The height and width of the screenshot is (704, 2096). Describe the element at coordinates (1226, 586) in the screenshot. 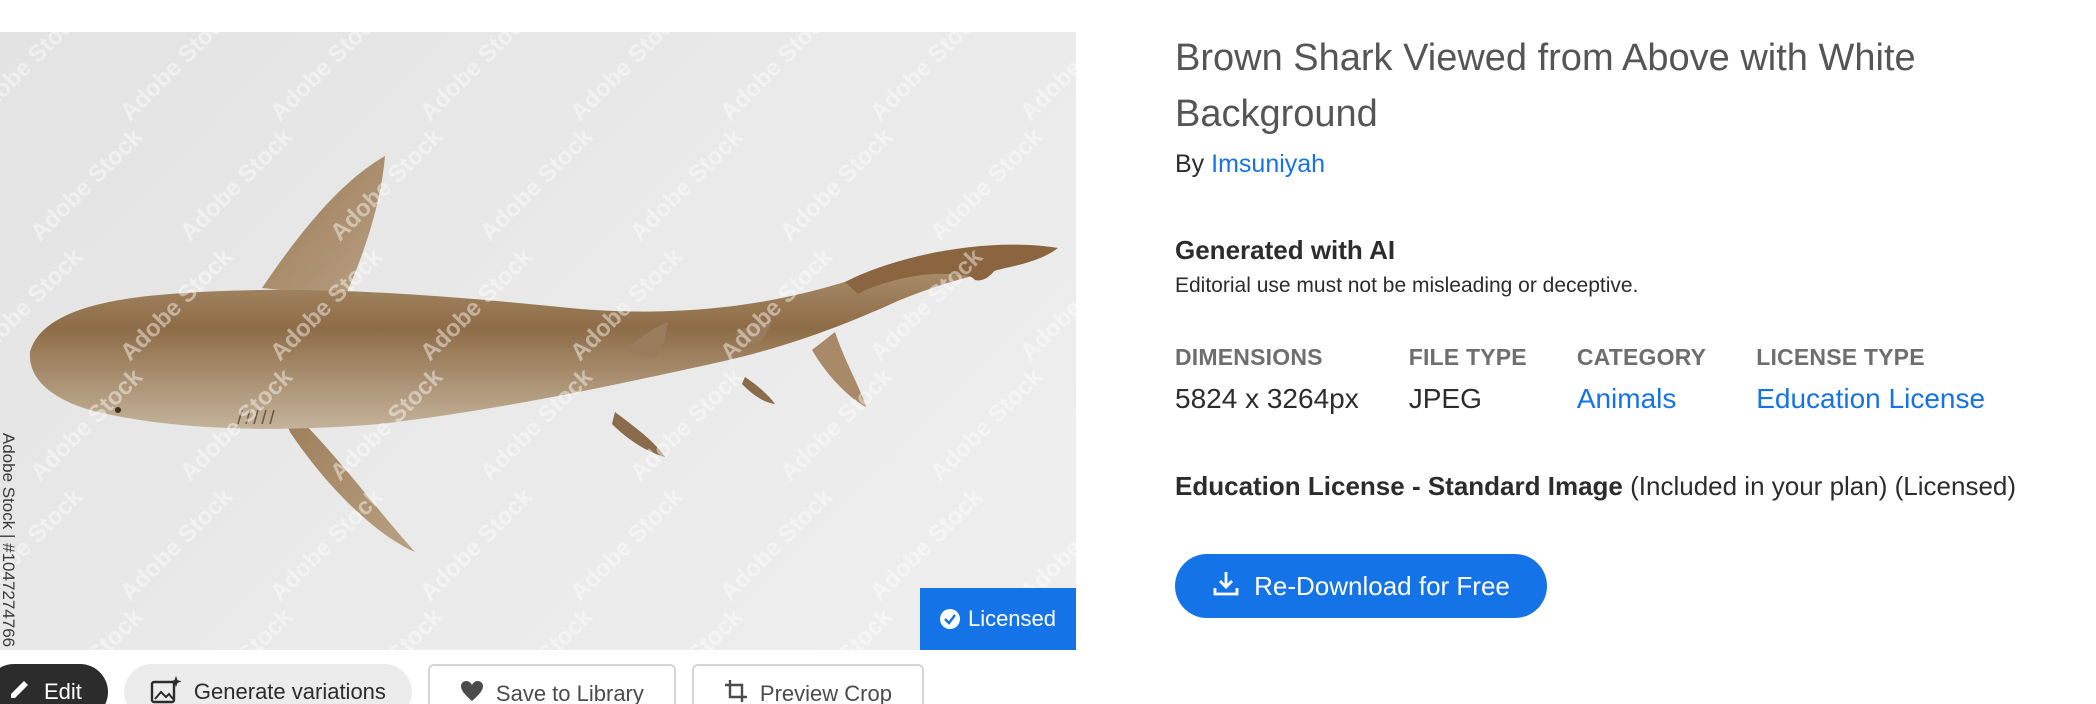

I see `download-icon` at that location.